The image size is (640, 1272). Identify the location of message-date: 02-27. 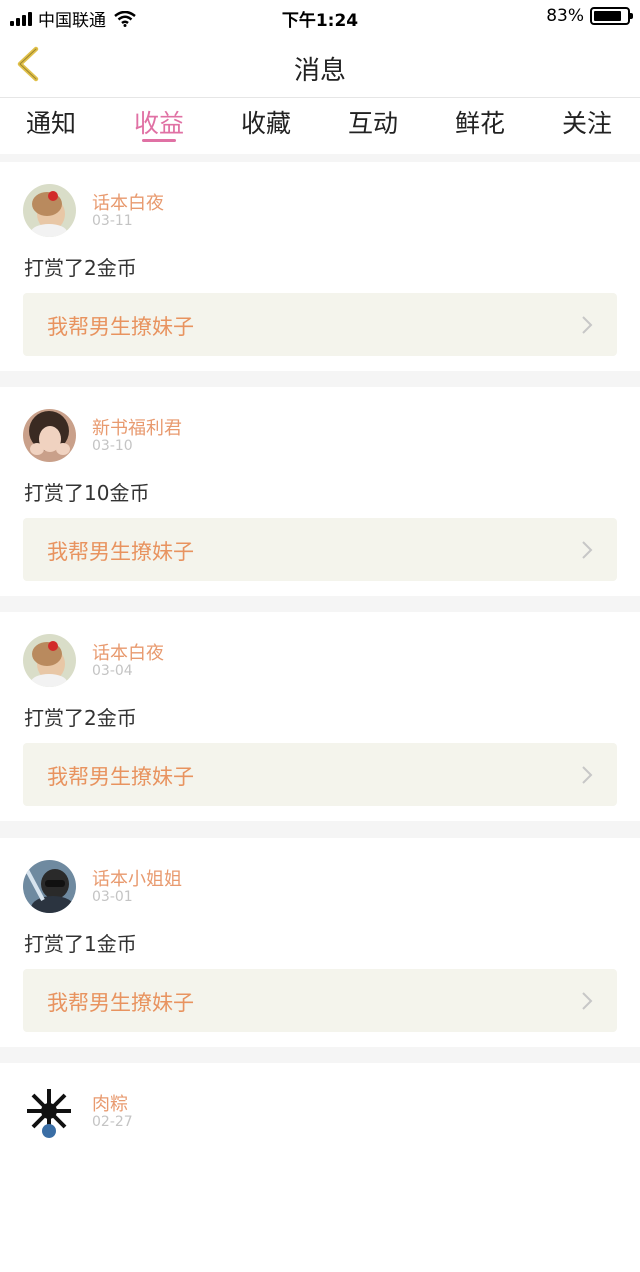
(112, 1122).